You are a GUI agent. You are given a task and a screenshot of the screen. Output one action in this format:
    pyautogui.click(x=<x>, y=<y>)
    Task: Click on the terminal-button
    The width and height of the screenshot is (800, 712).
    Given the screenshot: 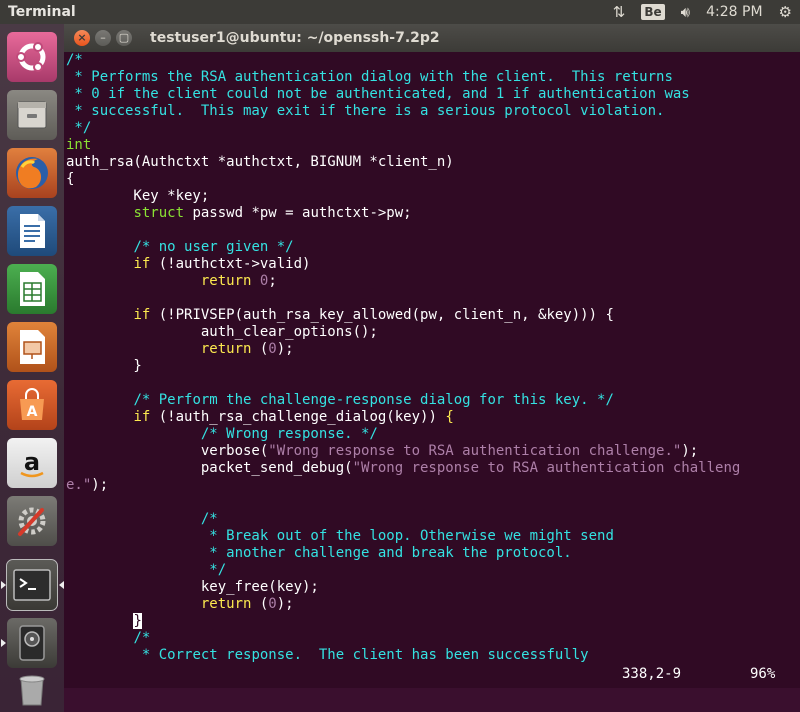 What is the action you would take?
    pyautogui.click(x=32, y=585)
    